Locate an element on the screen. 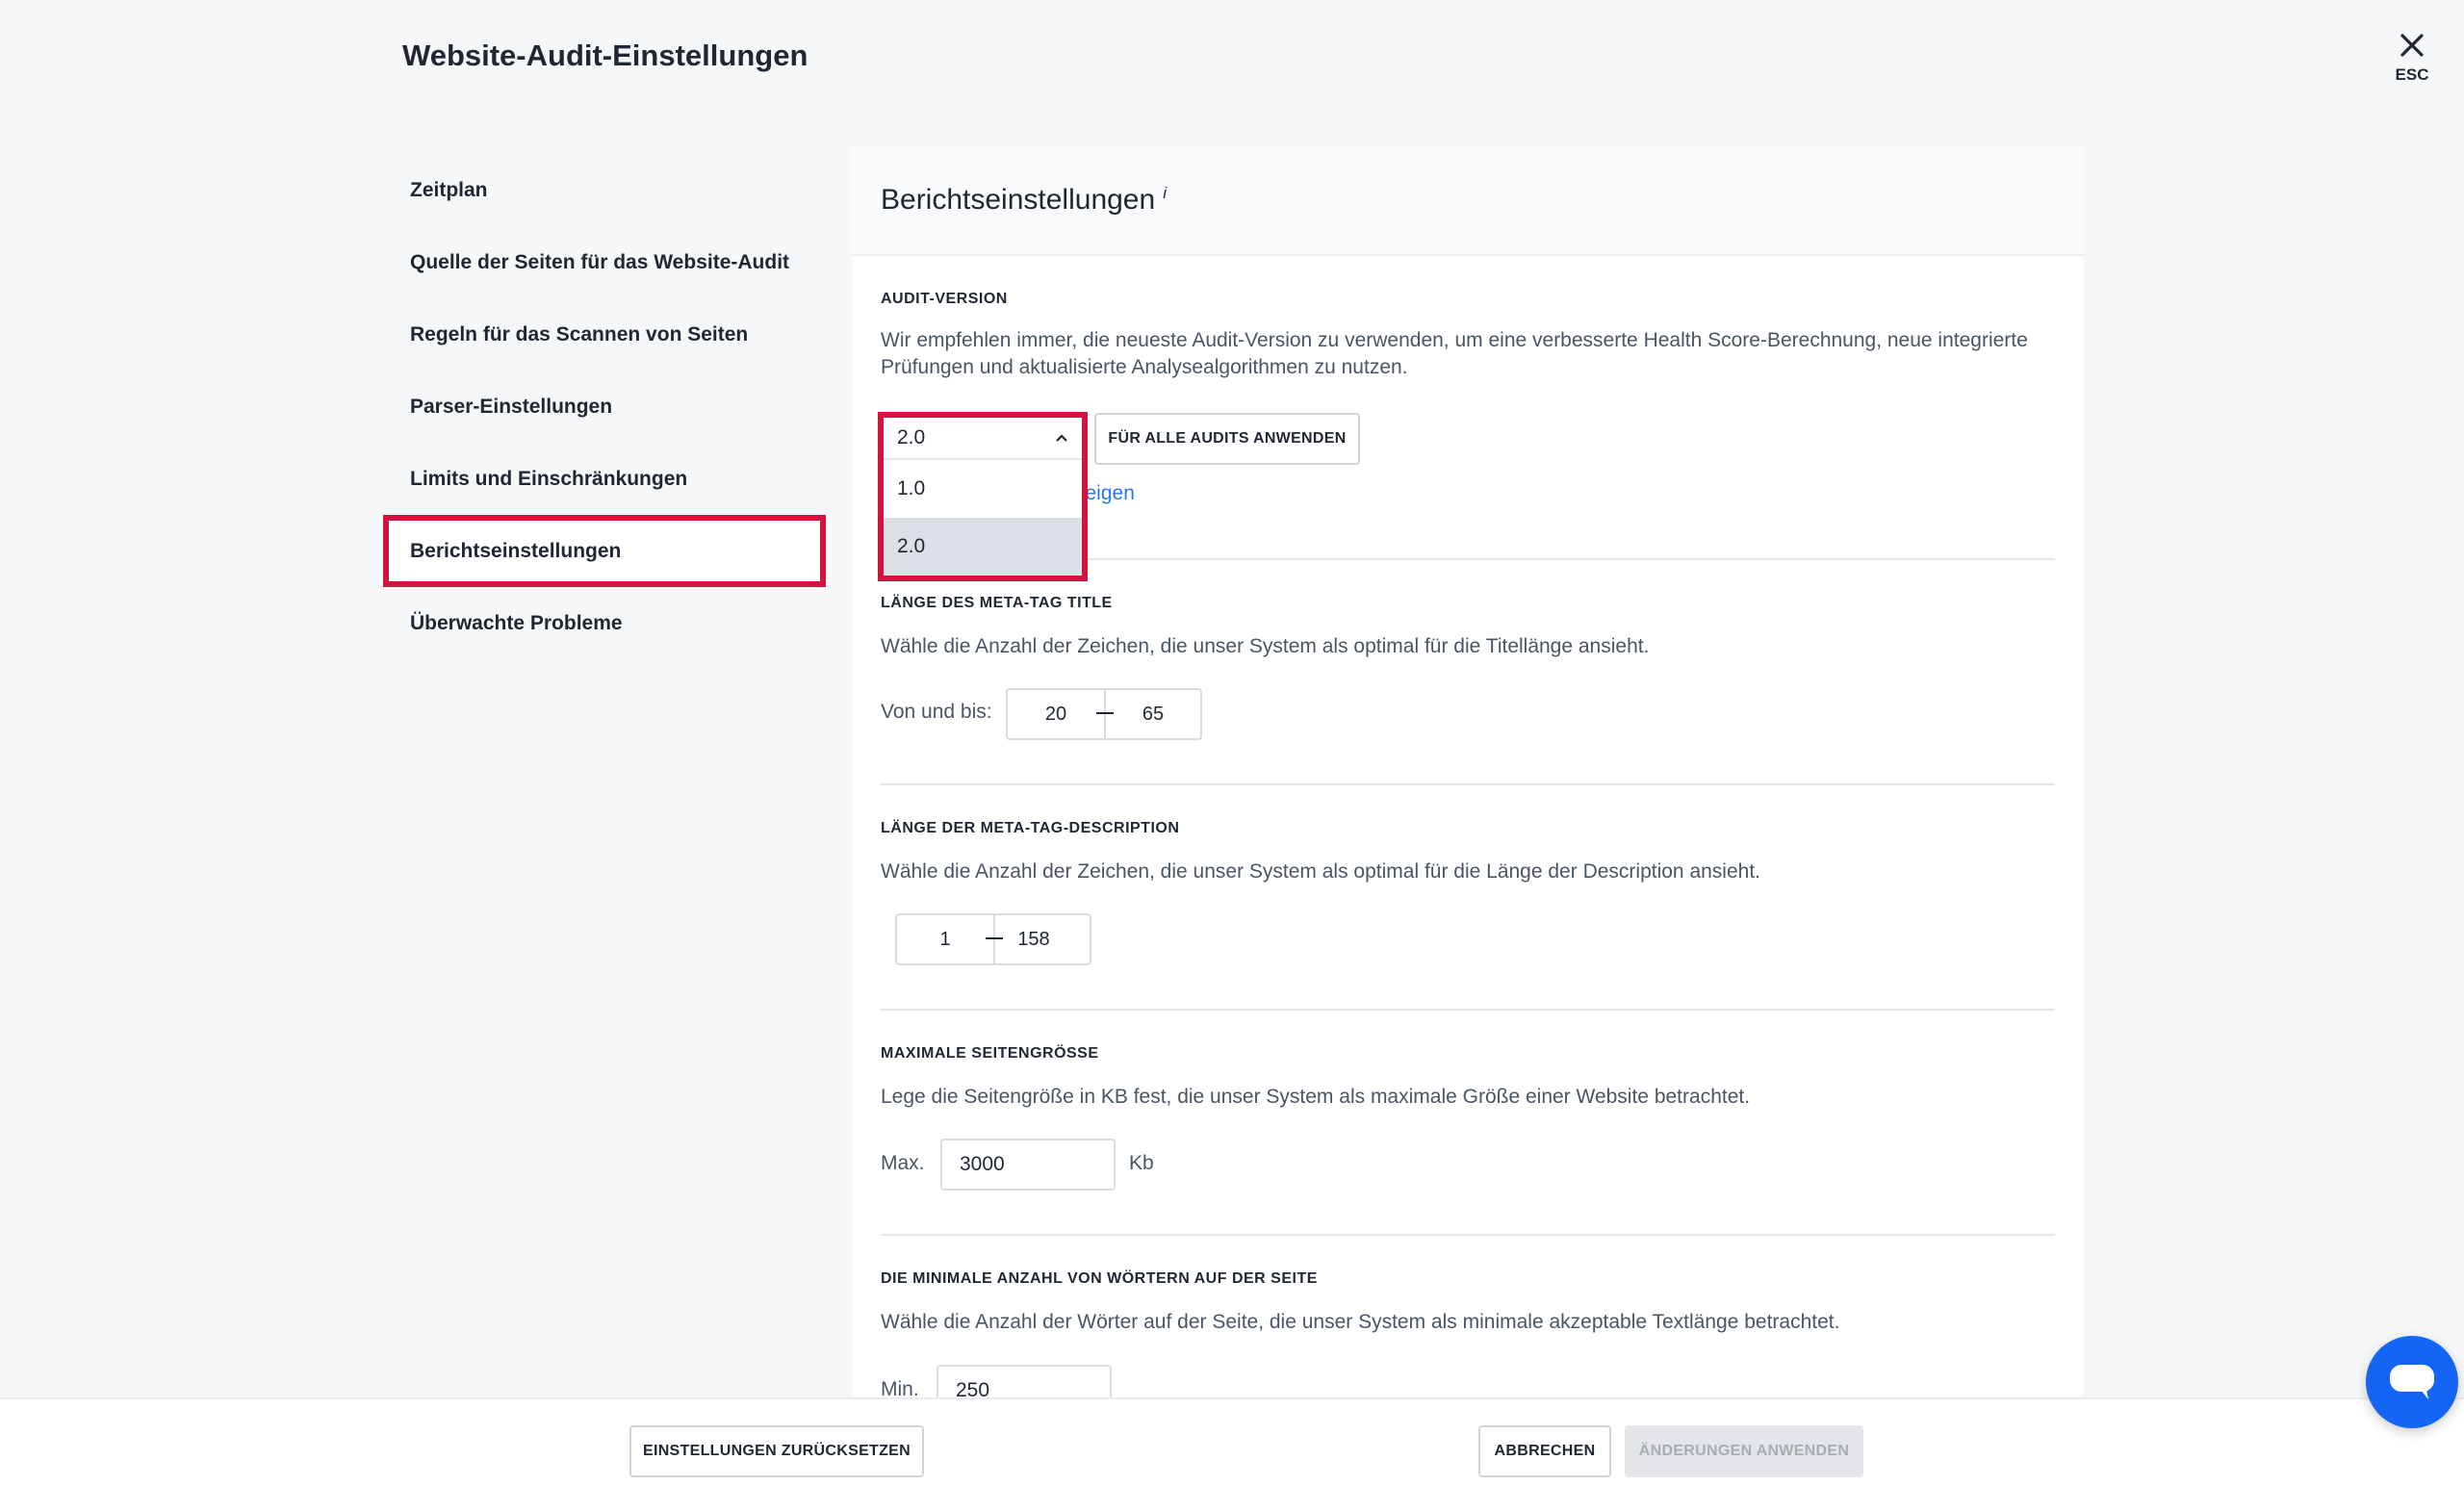 This screenshot has height=1486, width=2464. audit-version-selected-value: 2.0 is located at coordinates (911, 437).